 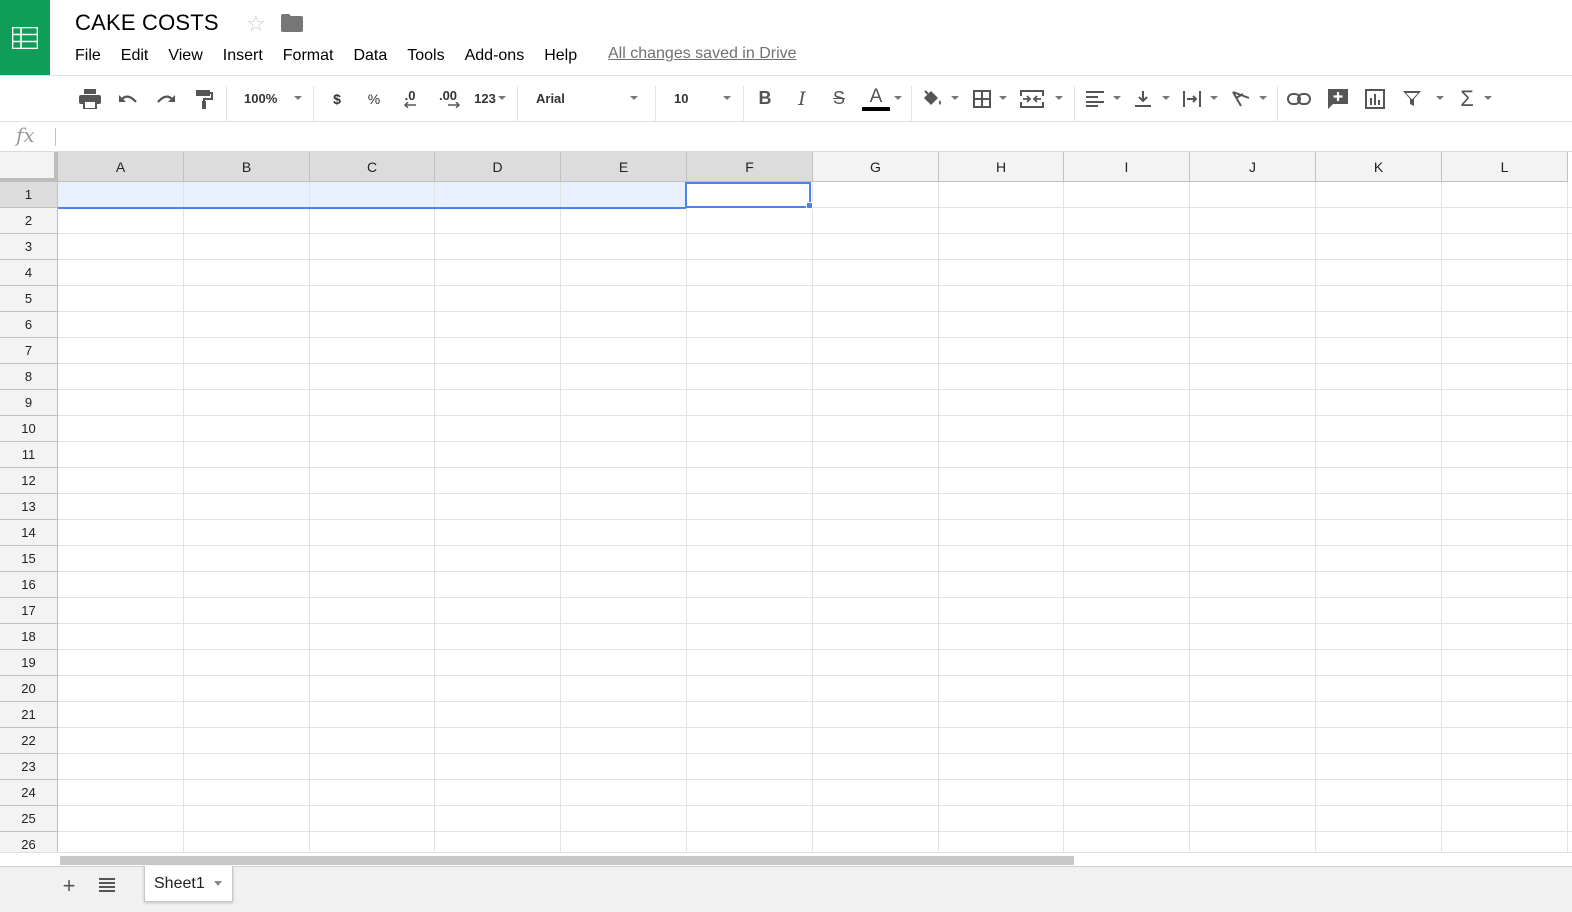 I want to click on save-status-link: All changes saved in Drive, so click(x=702, y=54).